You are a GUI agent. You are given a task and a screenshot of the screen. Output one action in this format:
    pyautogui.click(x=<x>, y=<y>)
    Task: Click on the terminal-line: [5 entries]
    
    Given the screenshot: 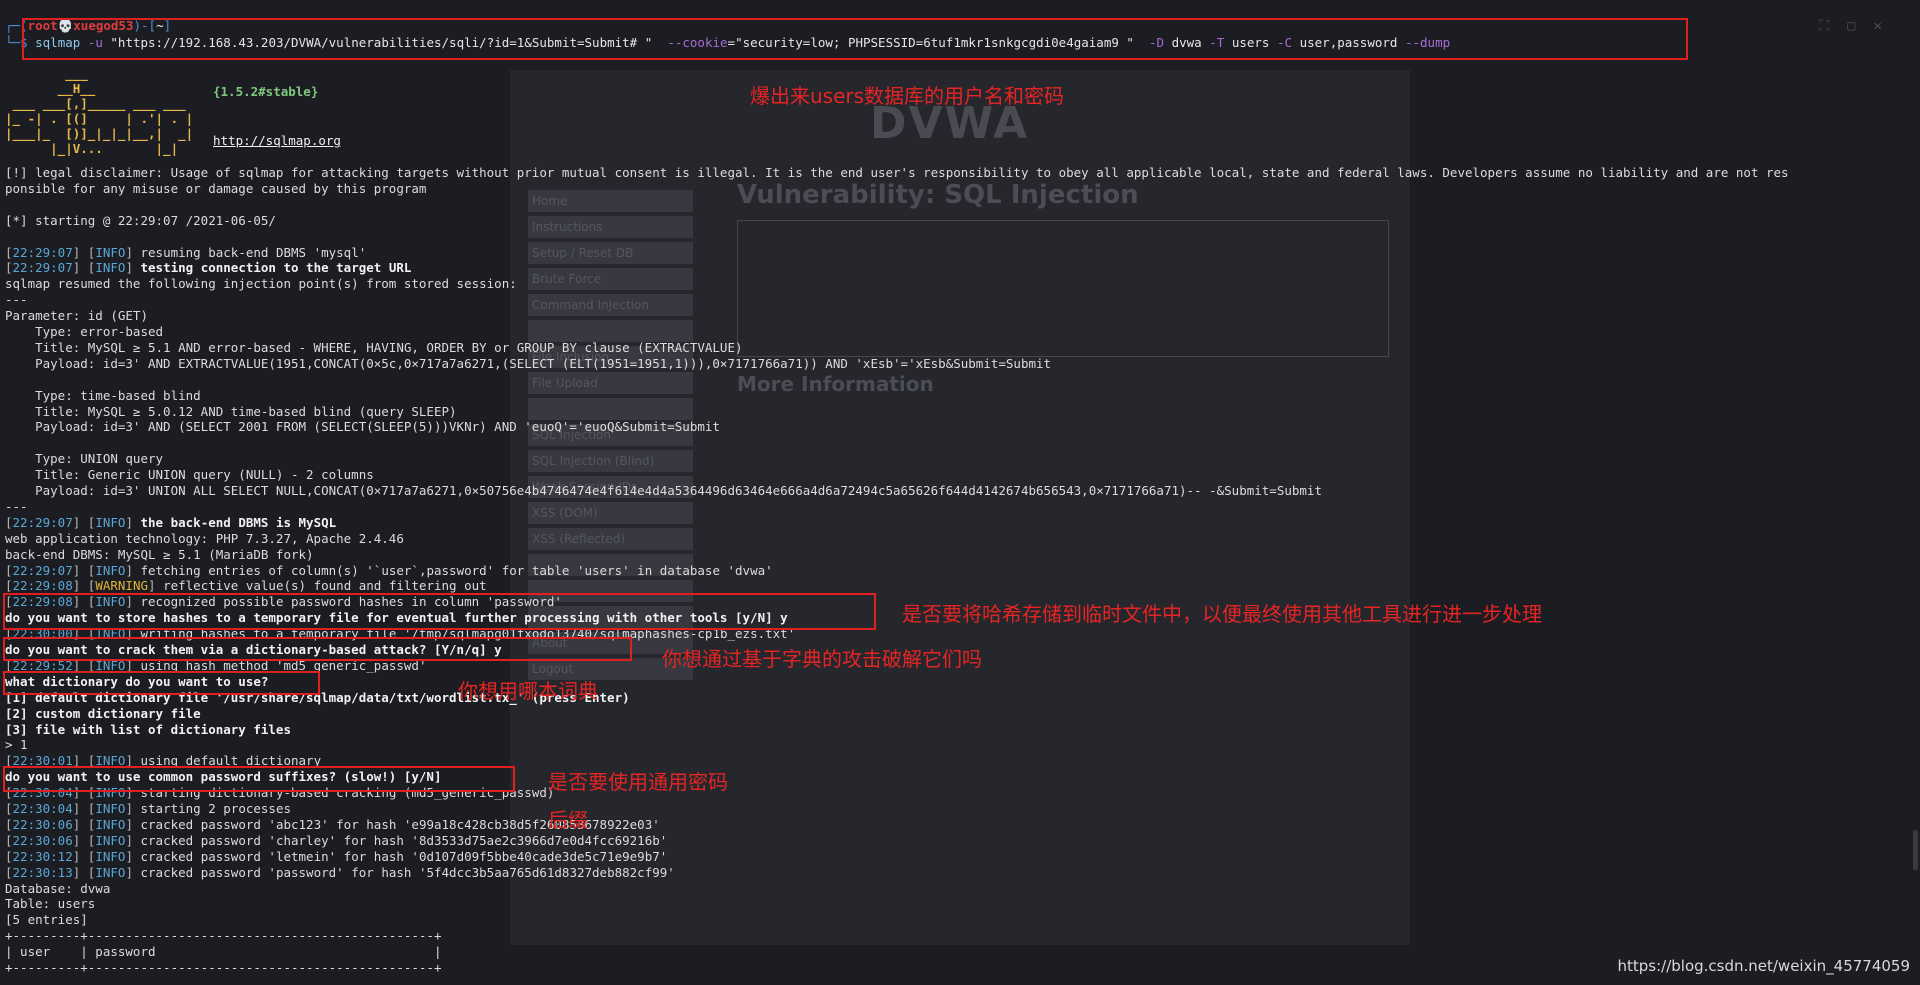 What is the action you would take?
    pyautogui.click(x=46, y=920)
    